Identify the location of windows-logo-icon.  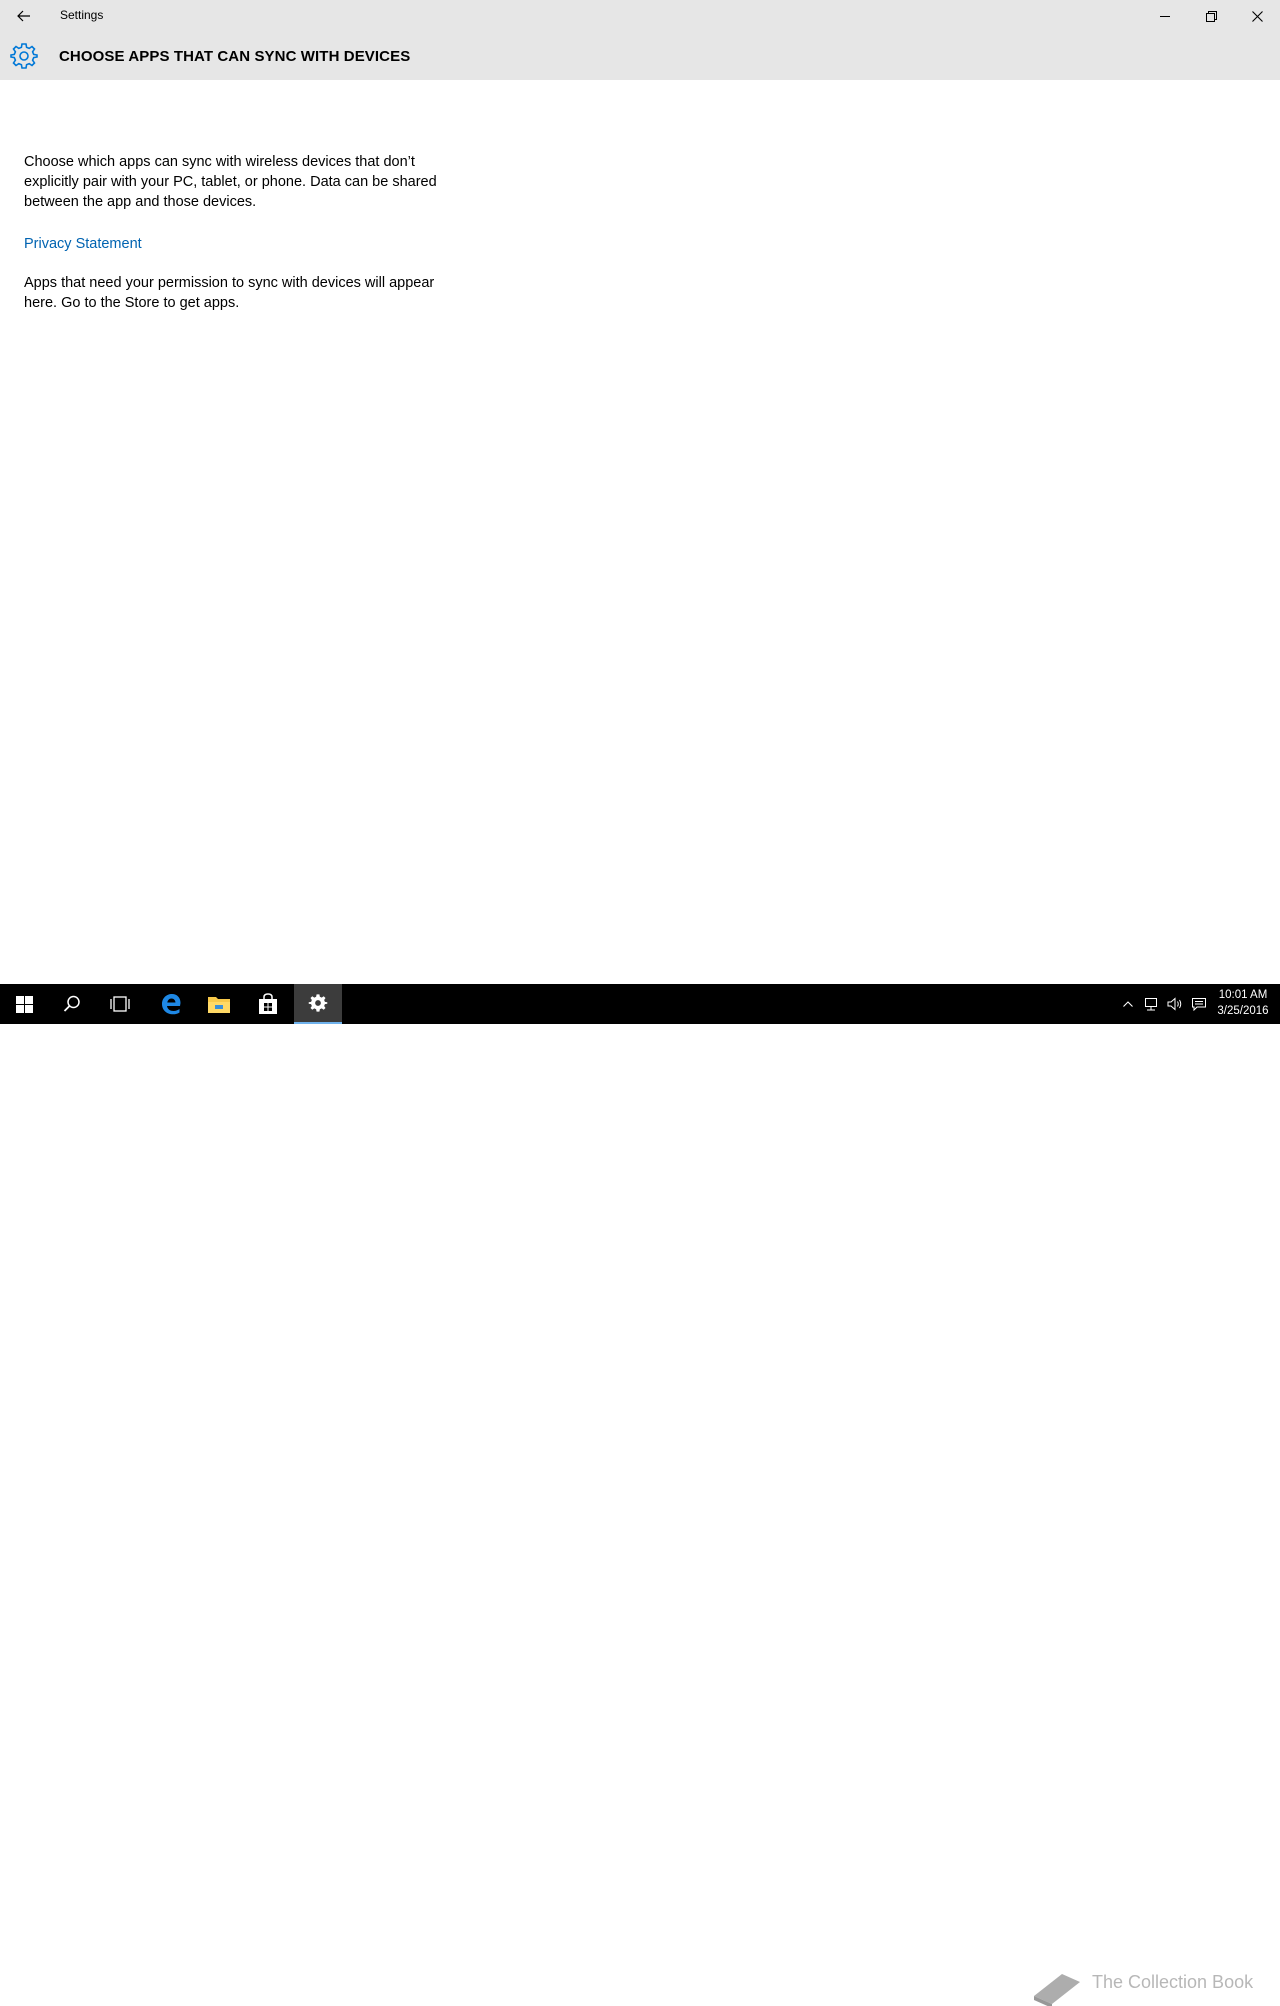
(24, 1004).